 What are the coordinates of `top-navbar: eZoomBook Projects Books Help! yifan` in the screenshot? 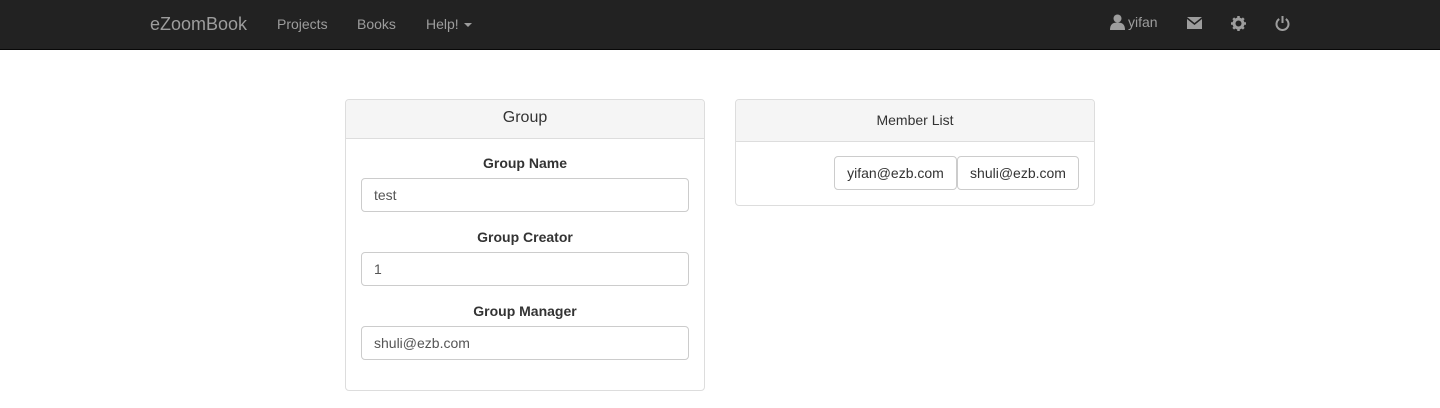 It's located at (720, 25).